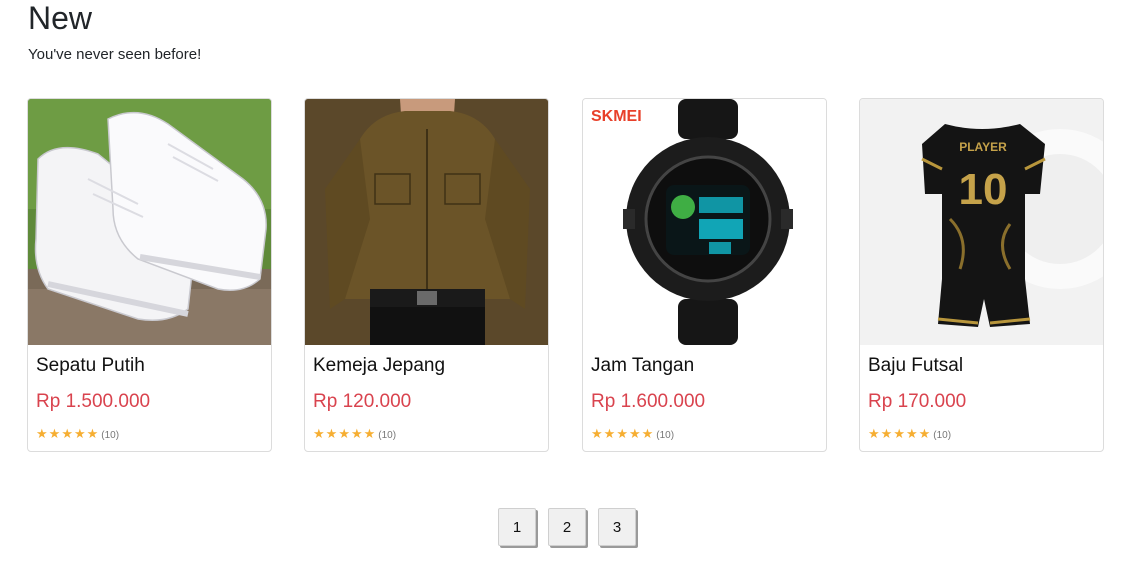  Describe the element at coordinates (616, 116) in the screenshot. I see `watch-brand-logo: SKMEI` at that location.